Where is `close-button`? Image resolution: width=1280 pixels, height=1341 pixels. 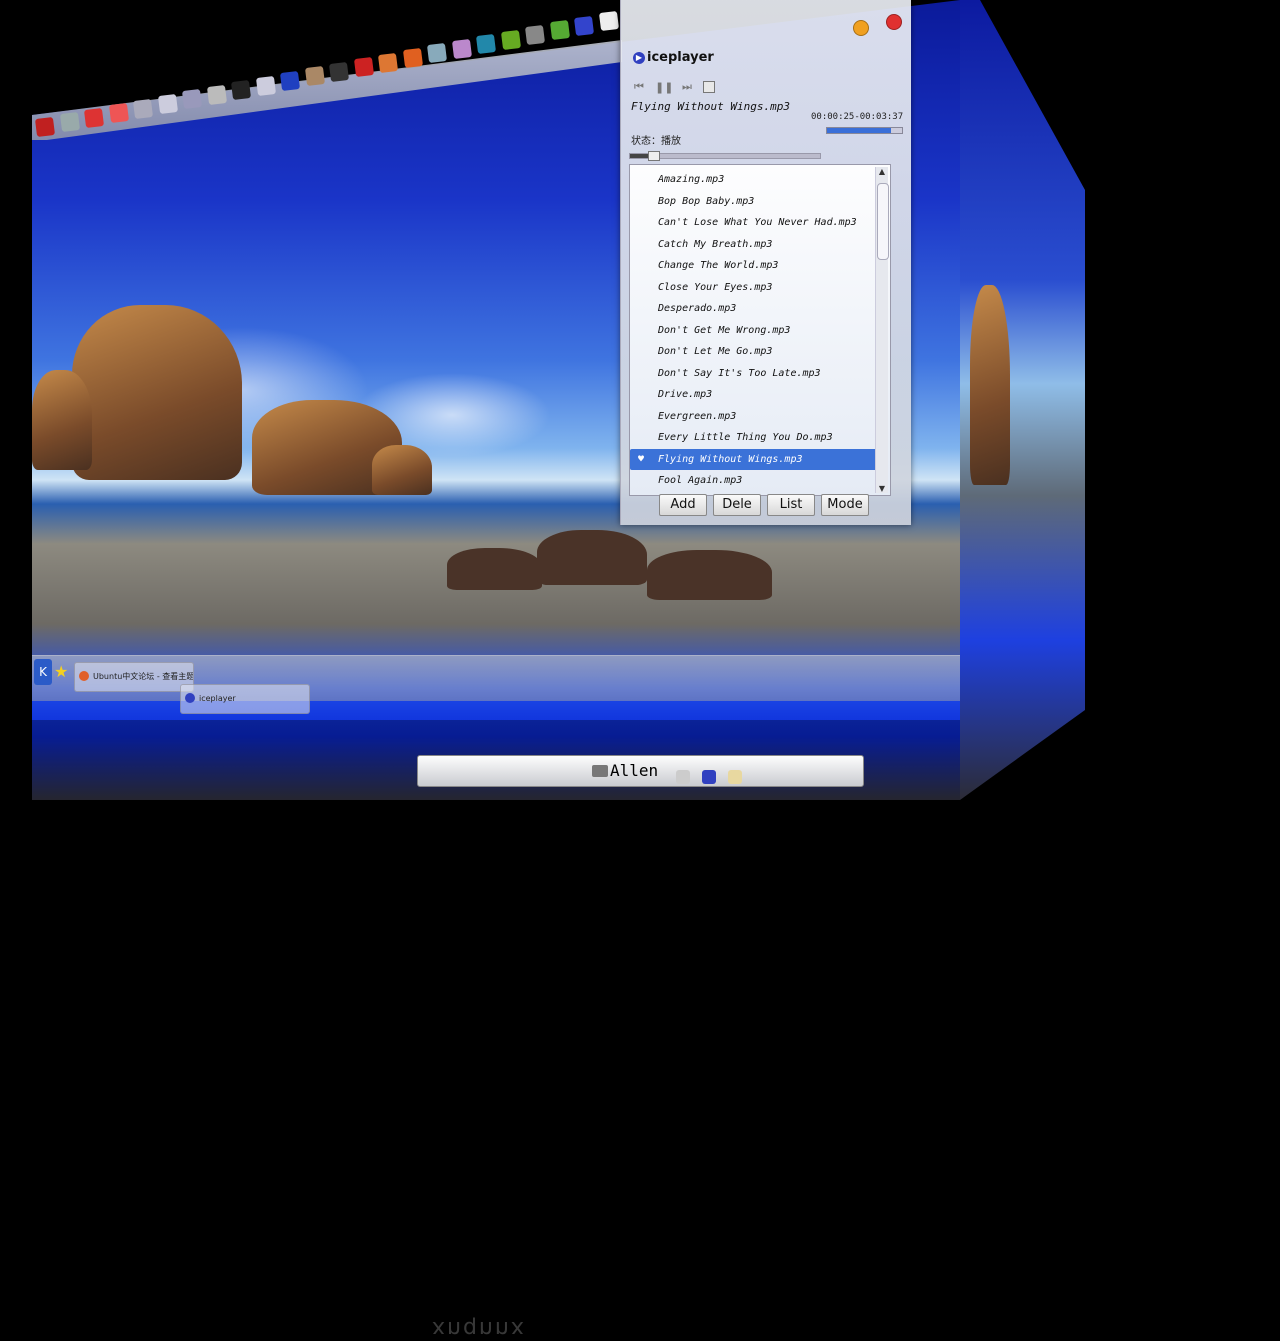 close-button is located at coordinates (894, 22).